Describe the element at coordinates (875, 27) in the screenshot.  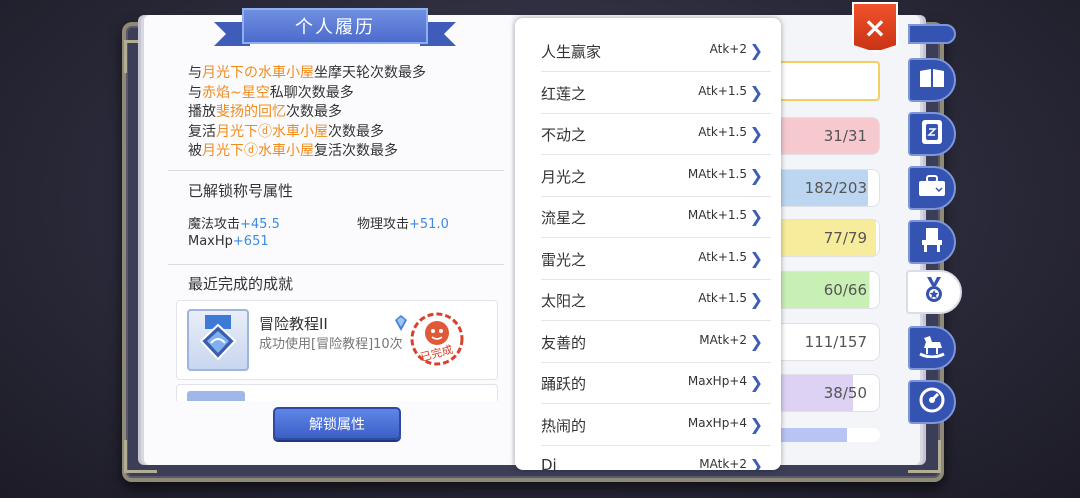
I see `close-button: ×` at that location.